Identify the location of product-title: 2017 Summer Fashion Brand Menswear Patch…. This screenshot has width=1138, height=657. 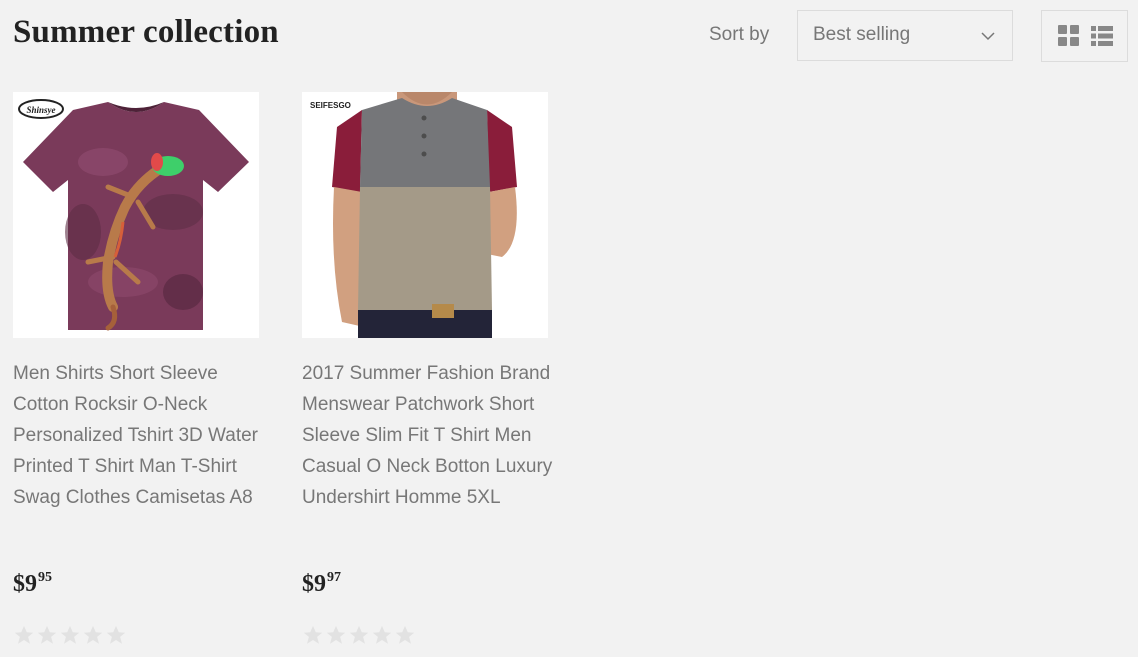
(428, 435).